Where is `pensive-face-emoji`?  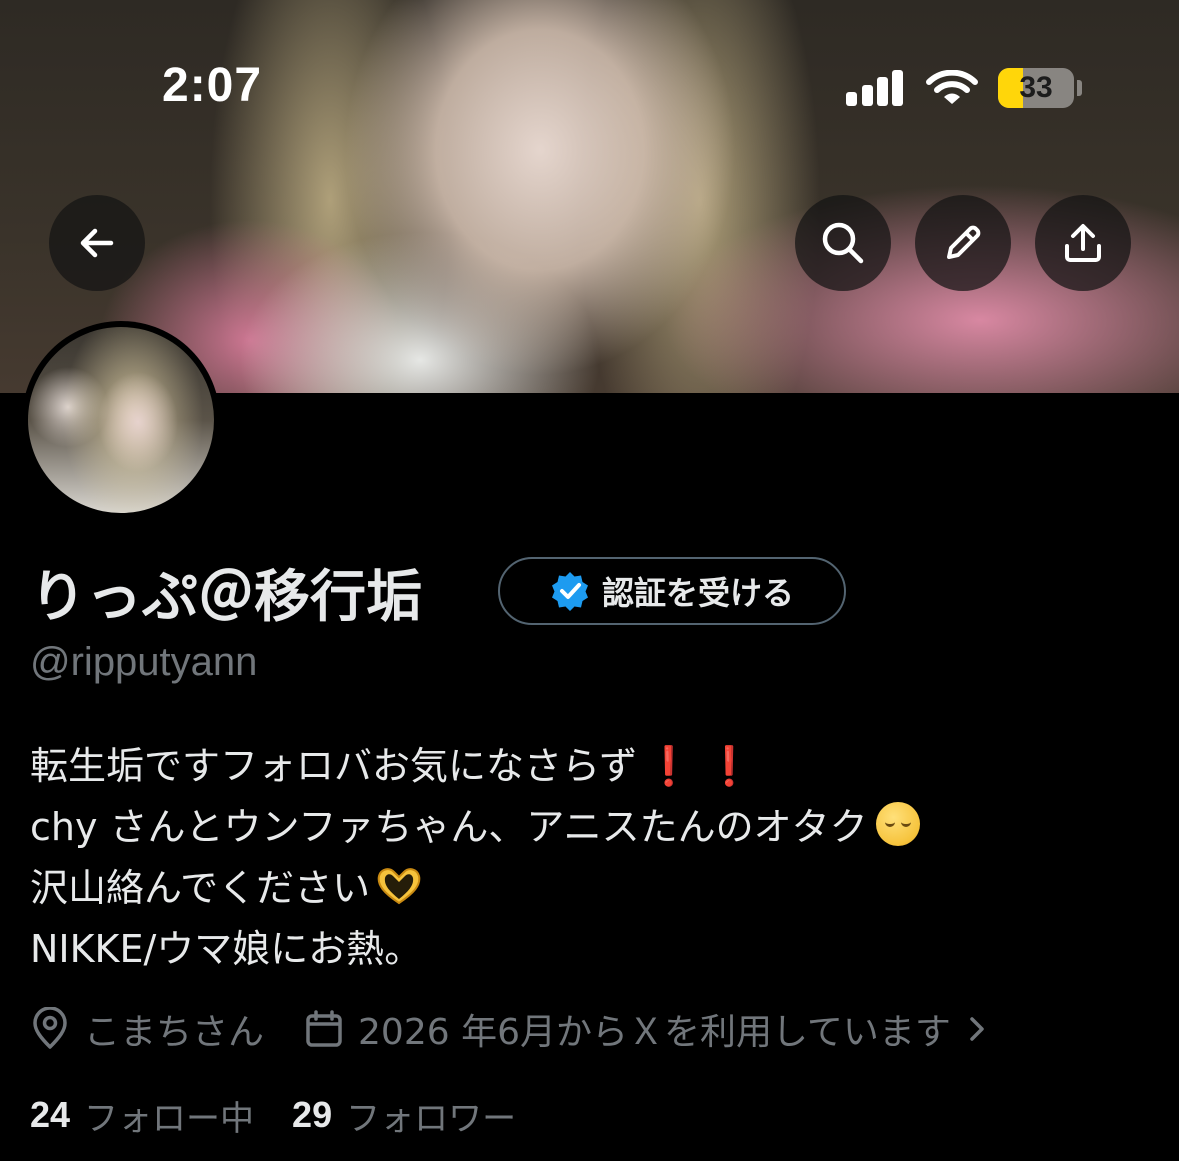 pensive-face-emoji is located at coordinates (897, 824).